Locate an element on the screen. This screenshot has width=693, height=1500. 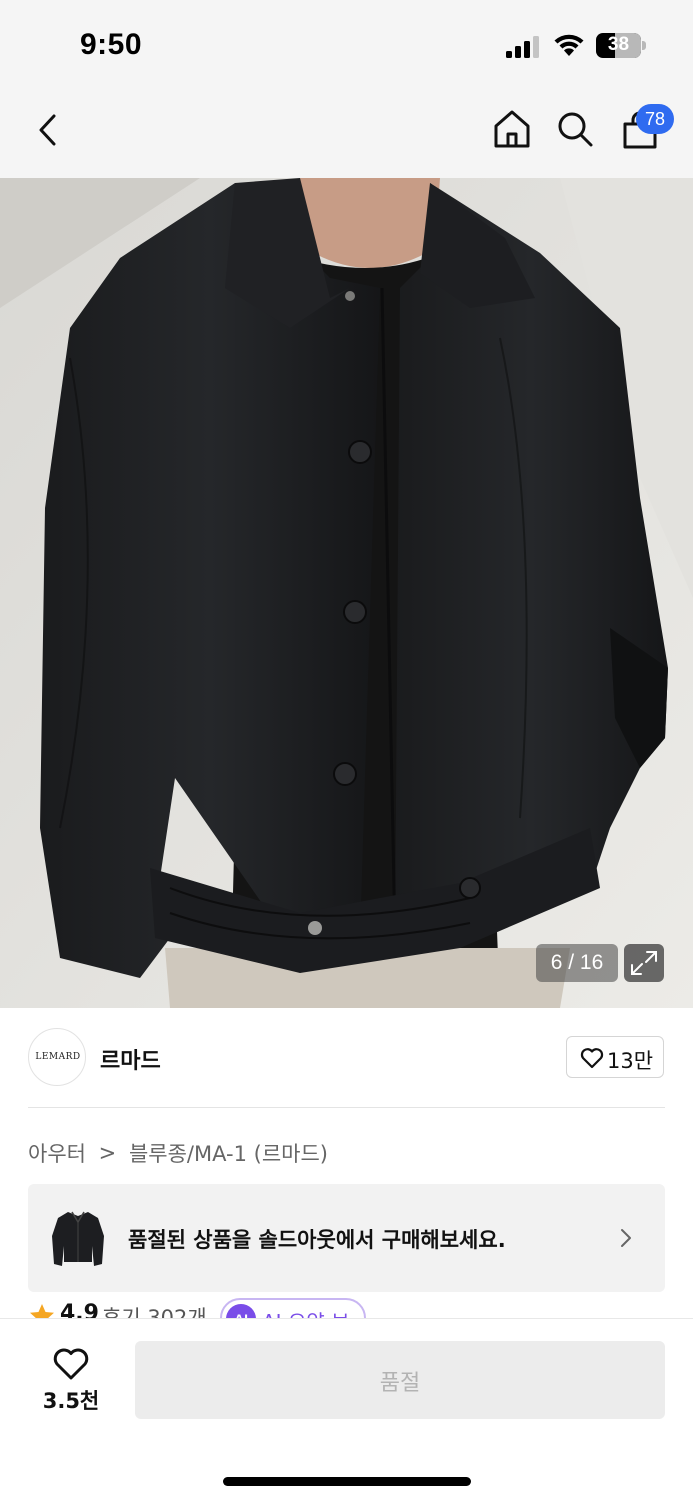
ai-badge: AI is located at coordinates (241, 1311).